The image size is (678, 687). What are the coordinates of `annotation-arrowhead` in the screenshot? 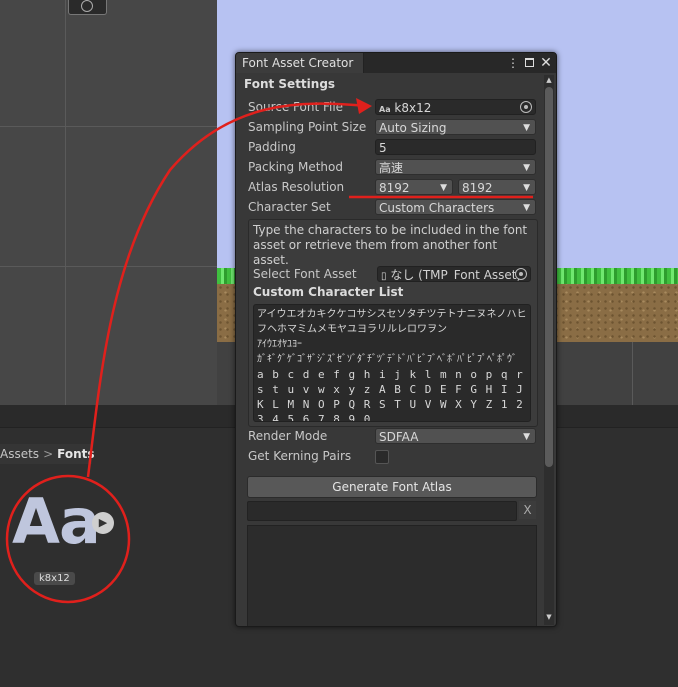 It's located at (364, 106).